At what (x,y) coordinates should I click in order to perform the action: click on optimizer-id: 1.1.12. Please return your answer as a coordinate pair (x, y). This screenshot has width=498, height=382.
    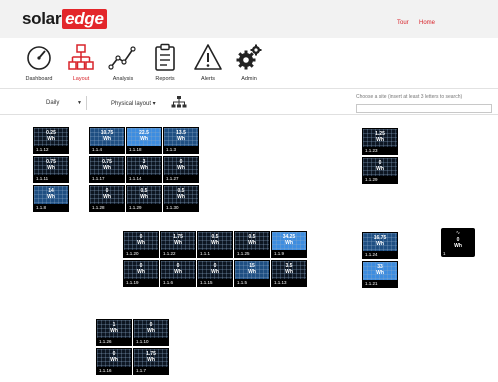
    Looking at the image, I should click on (51, 149).